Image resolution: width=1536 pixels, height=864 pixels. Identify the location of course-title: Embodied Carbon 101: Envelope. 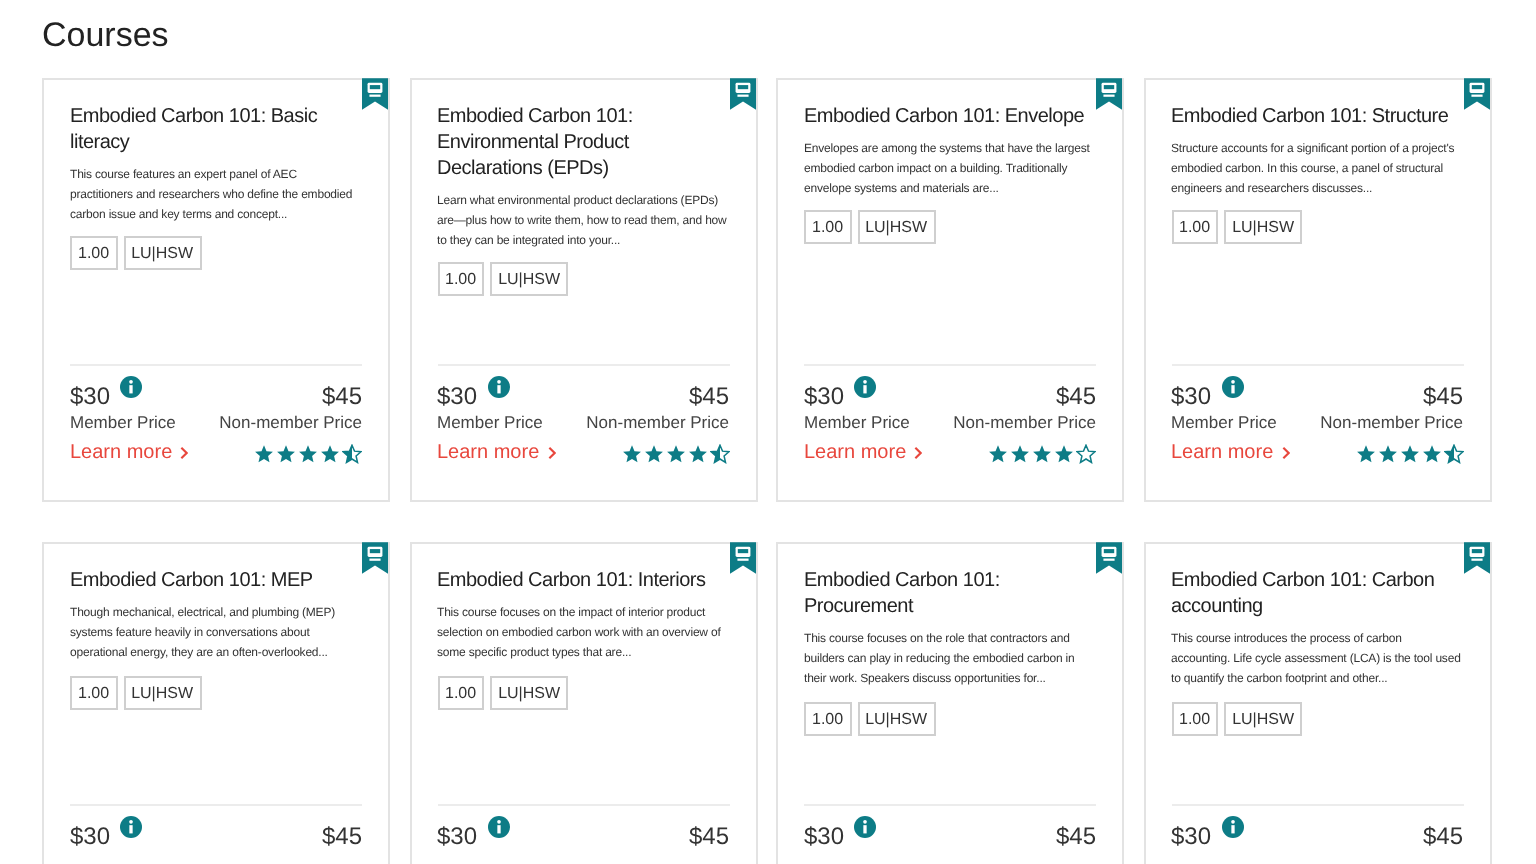
(945, 117).